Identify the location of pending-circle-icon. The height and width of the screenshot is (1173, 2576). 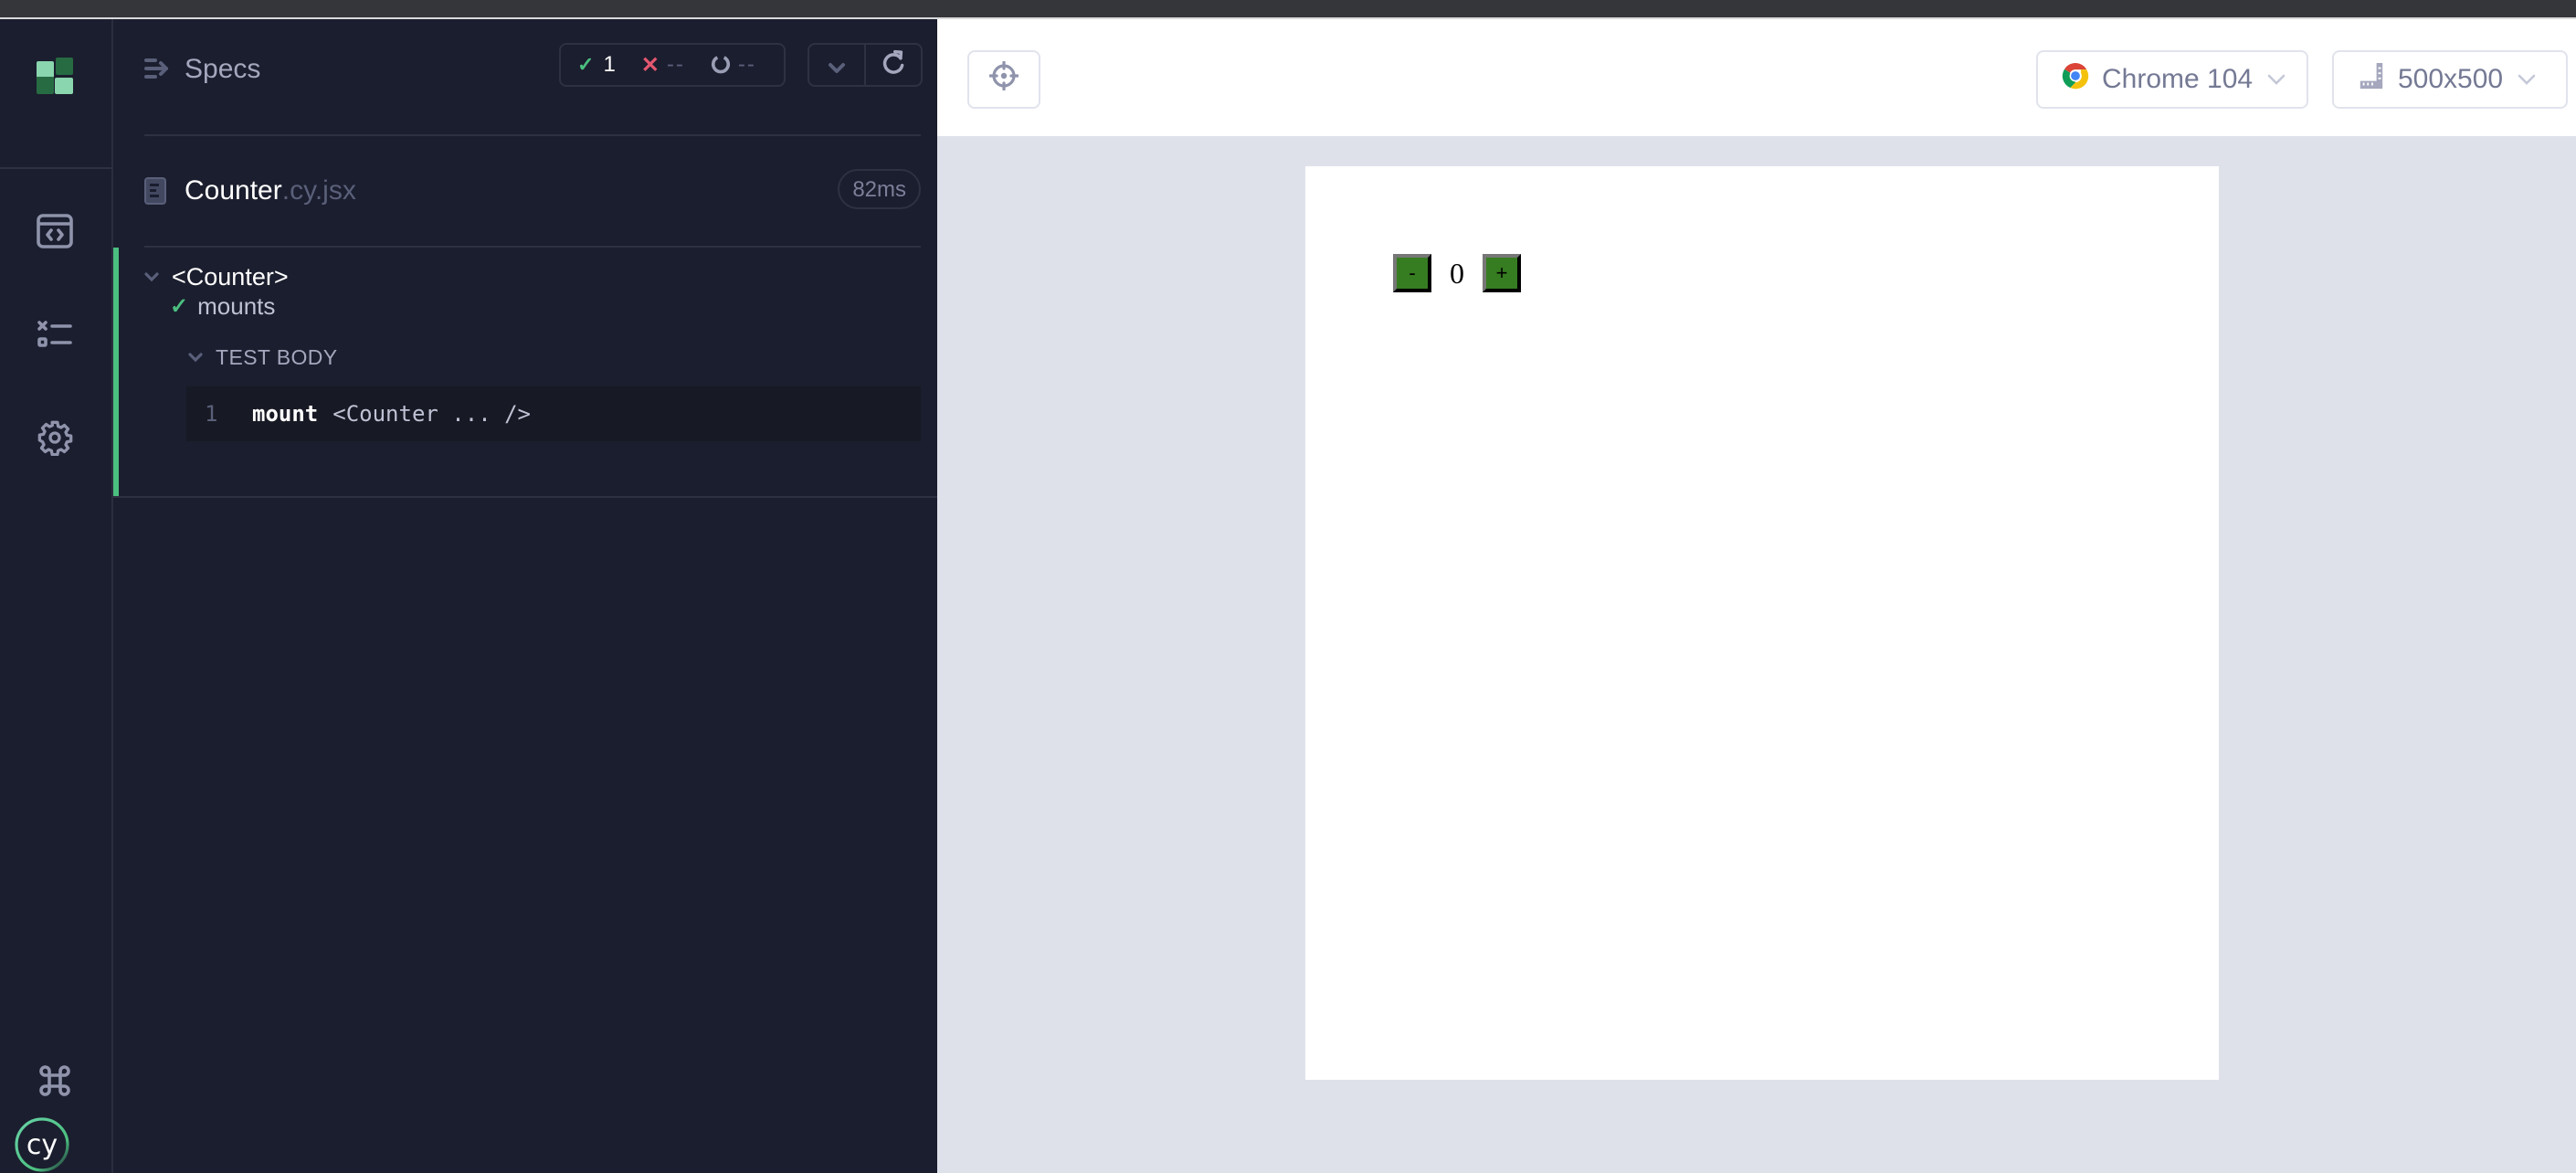
(721, 65).